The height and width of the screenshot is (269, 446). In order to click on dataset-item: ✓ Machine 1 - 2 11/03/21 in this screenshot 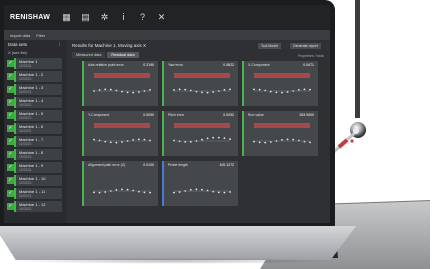, I will do `click(34, 76)`.